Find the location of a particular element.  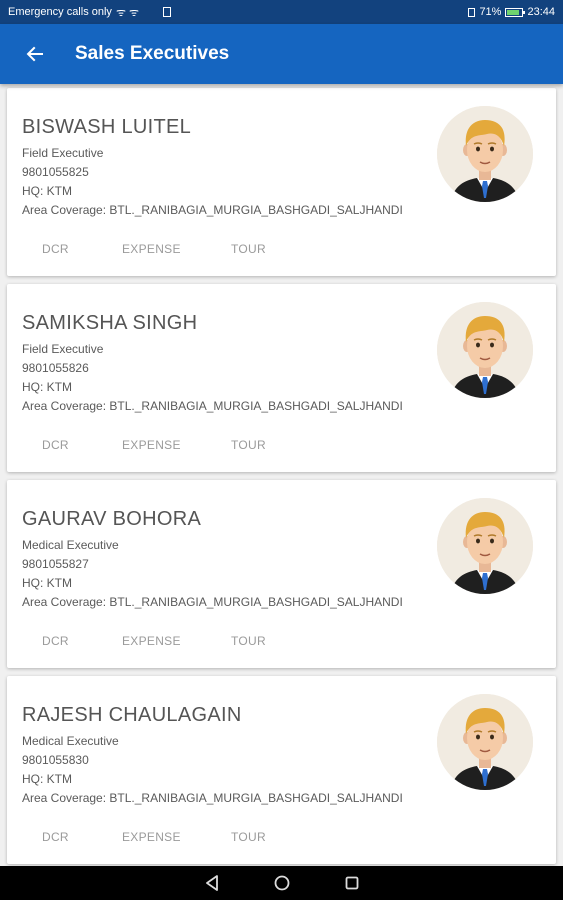

app-bar: Sales Executives is located at coordinates (281, 54).